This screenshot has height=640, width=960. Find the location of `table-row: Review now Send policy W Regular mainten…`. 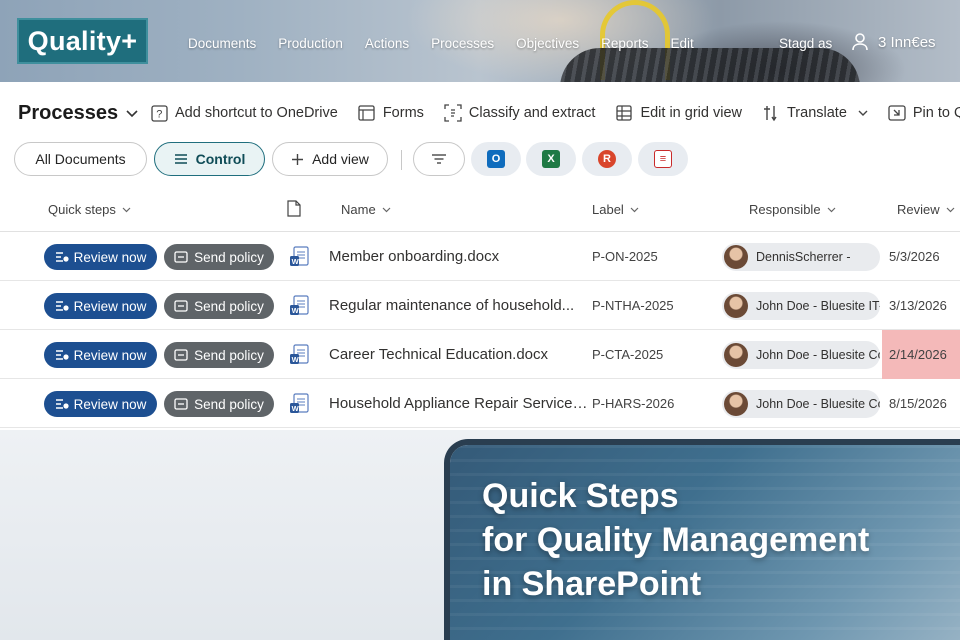

table-row: Review now Send policy W Regular mainten… is located at coordinates (480, 305).